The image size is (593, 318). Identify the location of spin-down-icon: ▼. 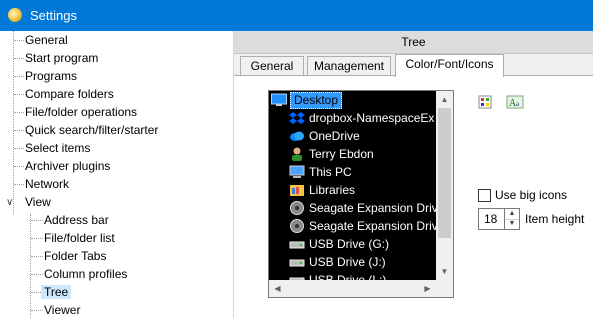
(511, 224).